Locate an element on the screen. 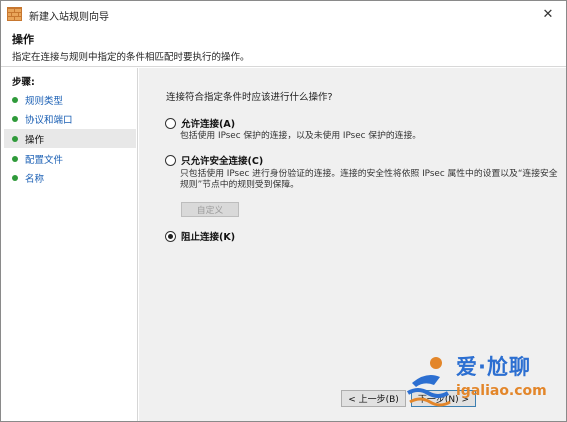 The height and width of the screenshot is (422, 567). customize-button: 自定义 is located at coordinates (210, 209).